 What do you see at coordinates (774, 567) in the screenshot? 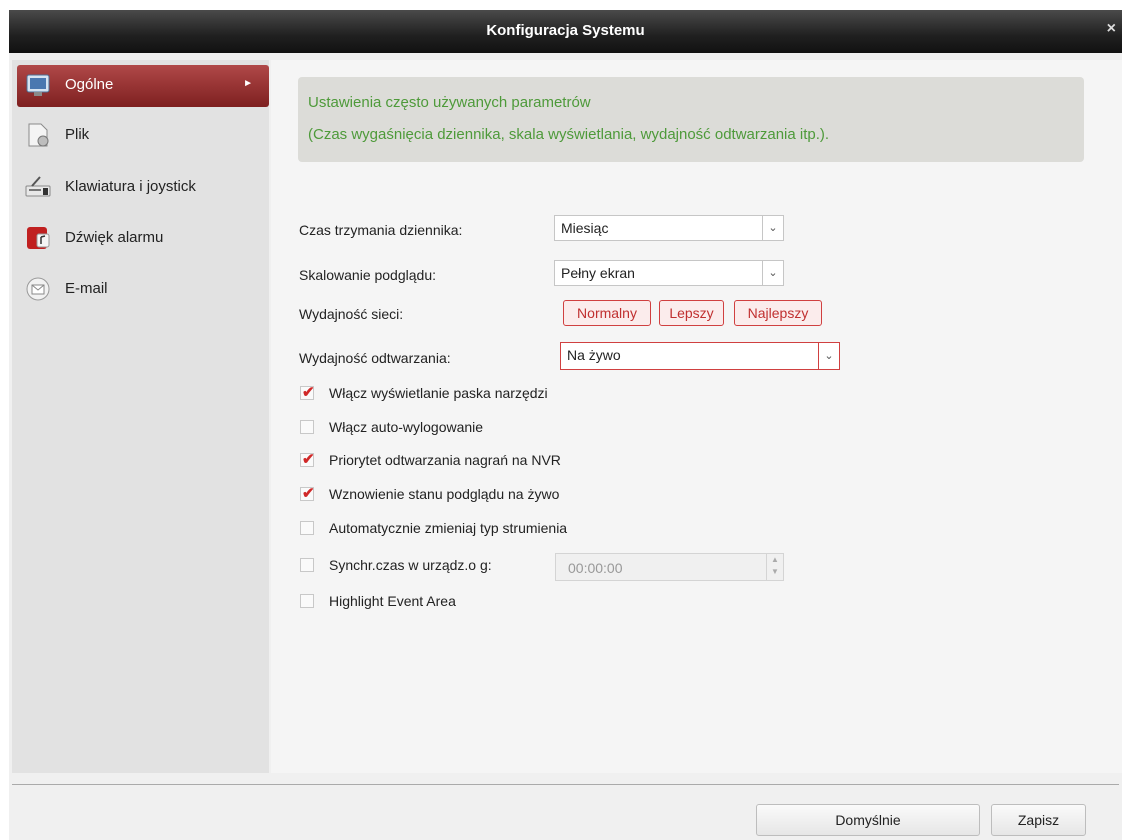
I see `time-spinner: ▲ ▼` at bounding box center [774, 567].